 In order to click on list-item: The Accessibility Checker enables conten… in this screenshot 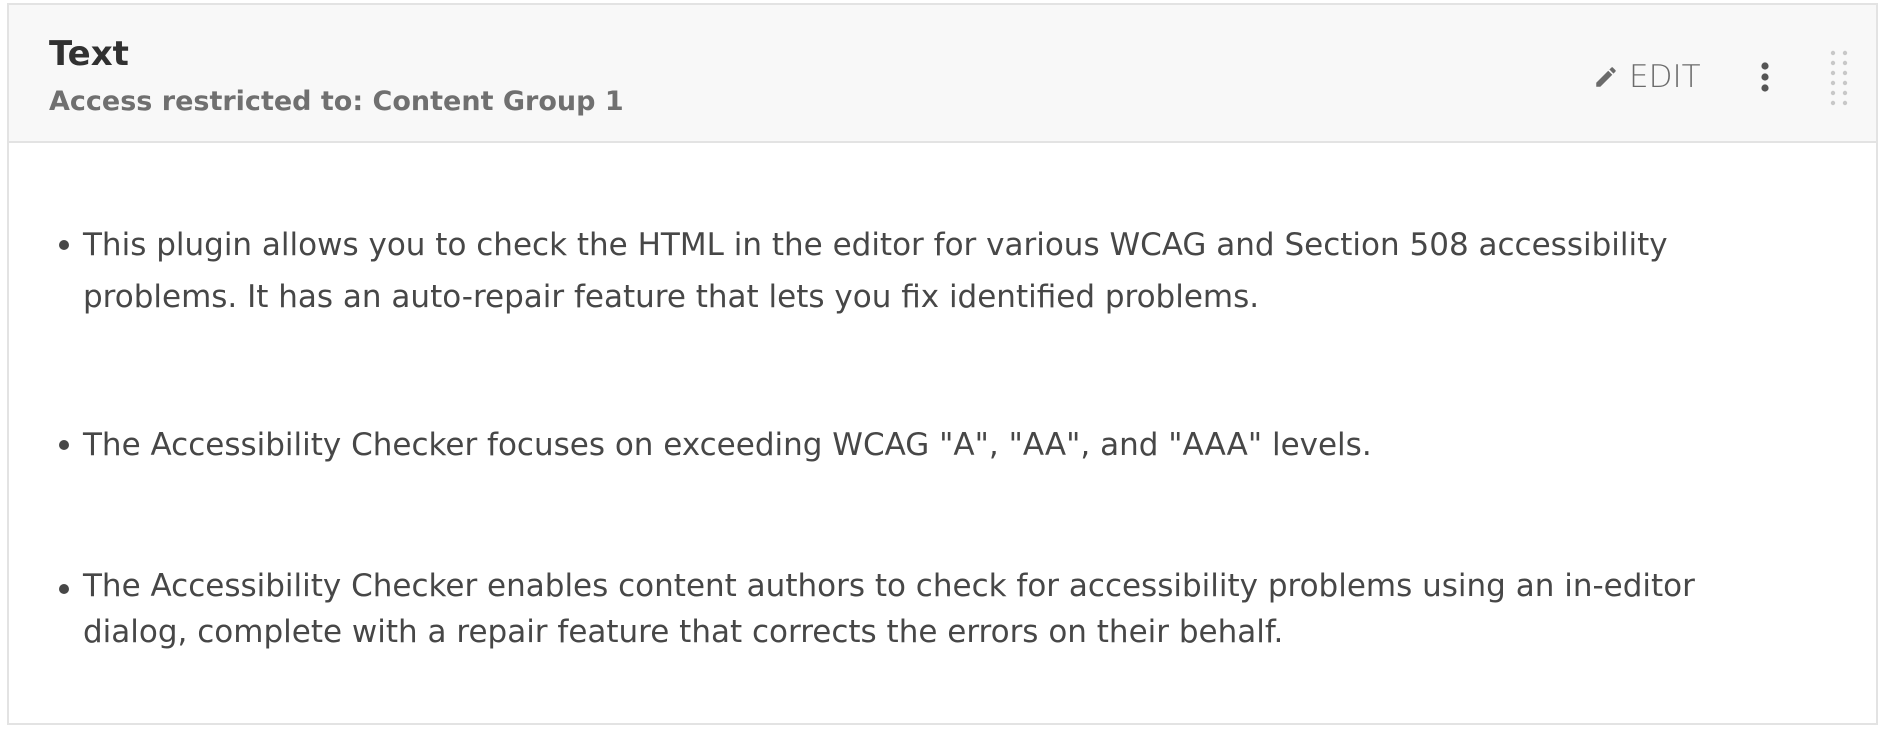, I will do `click(916, 609)`.